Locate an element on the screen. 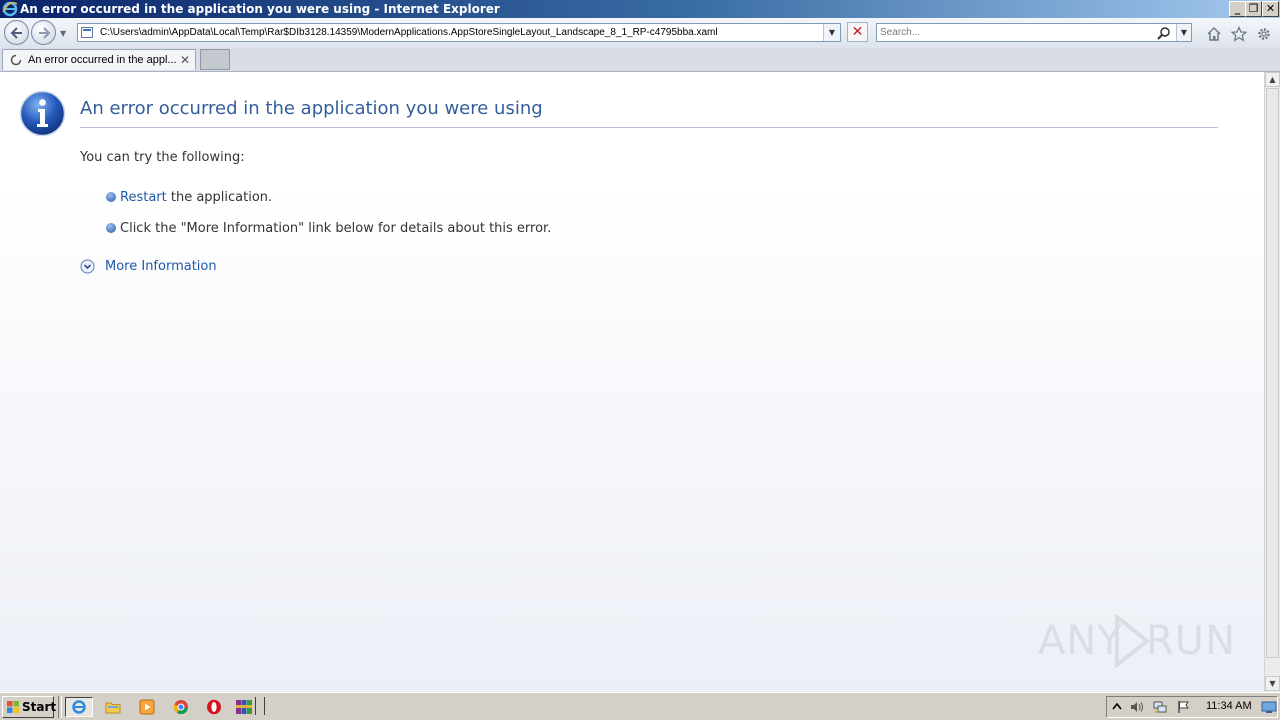  media-player-icon is located at coordinates (147, 707).